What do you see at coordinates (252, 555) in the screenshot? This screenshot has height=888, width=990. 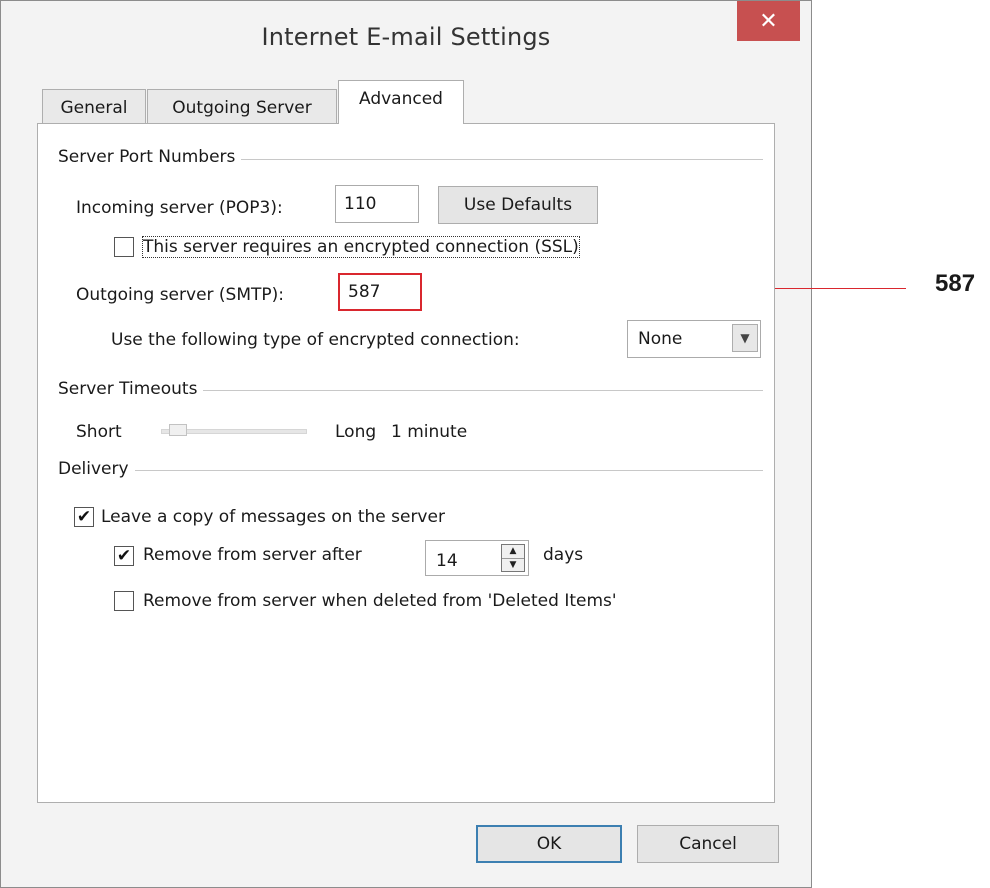 I see `remove-after-label: Remove from server after` at bounding box center [252, 555].